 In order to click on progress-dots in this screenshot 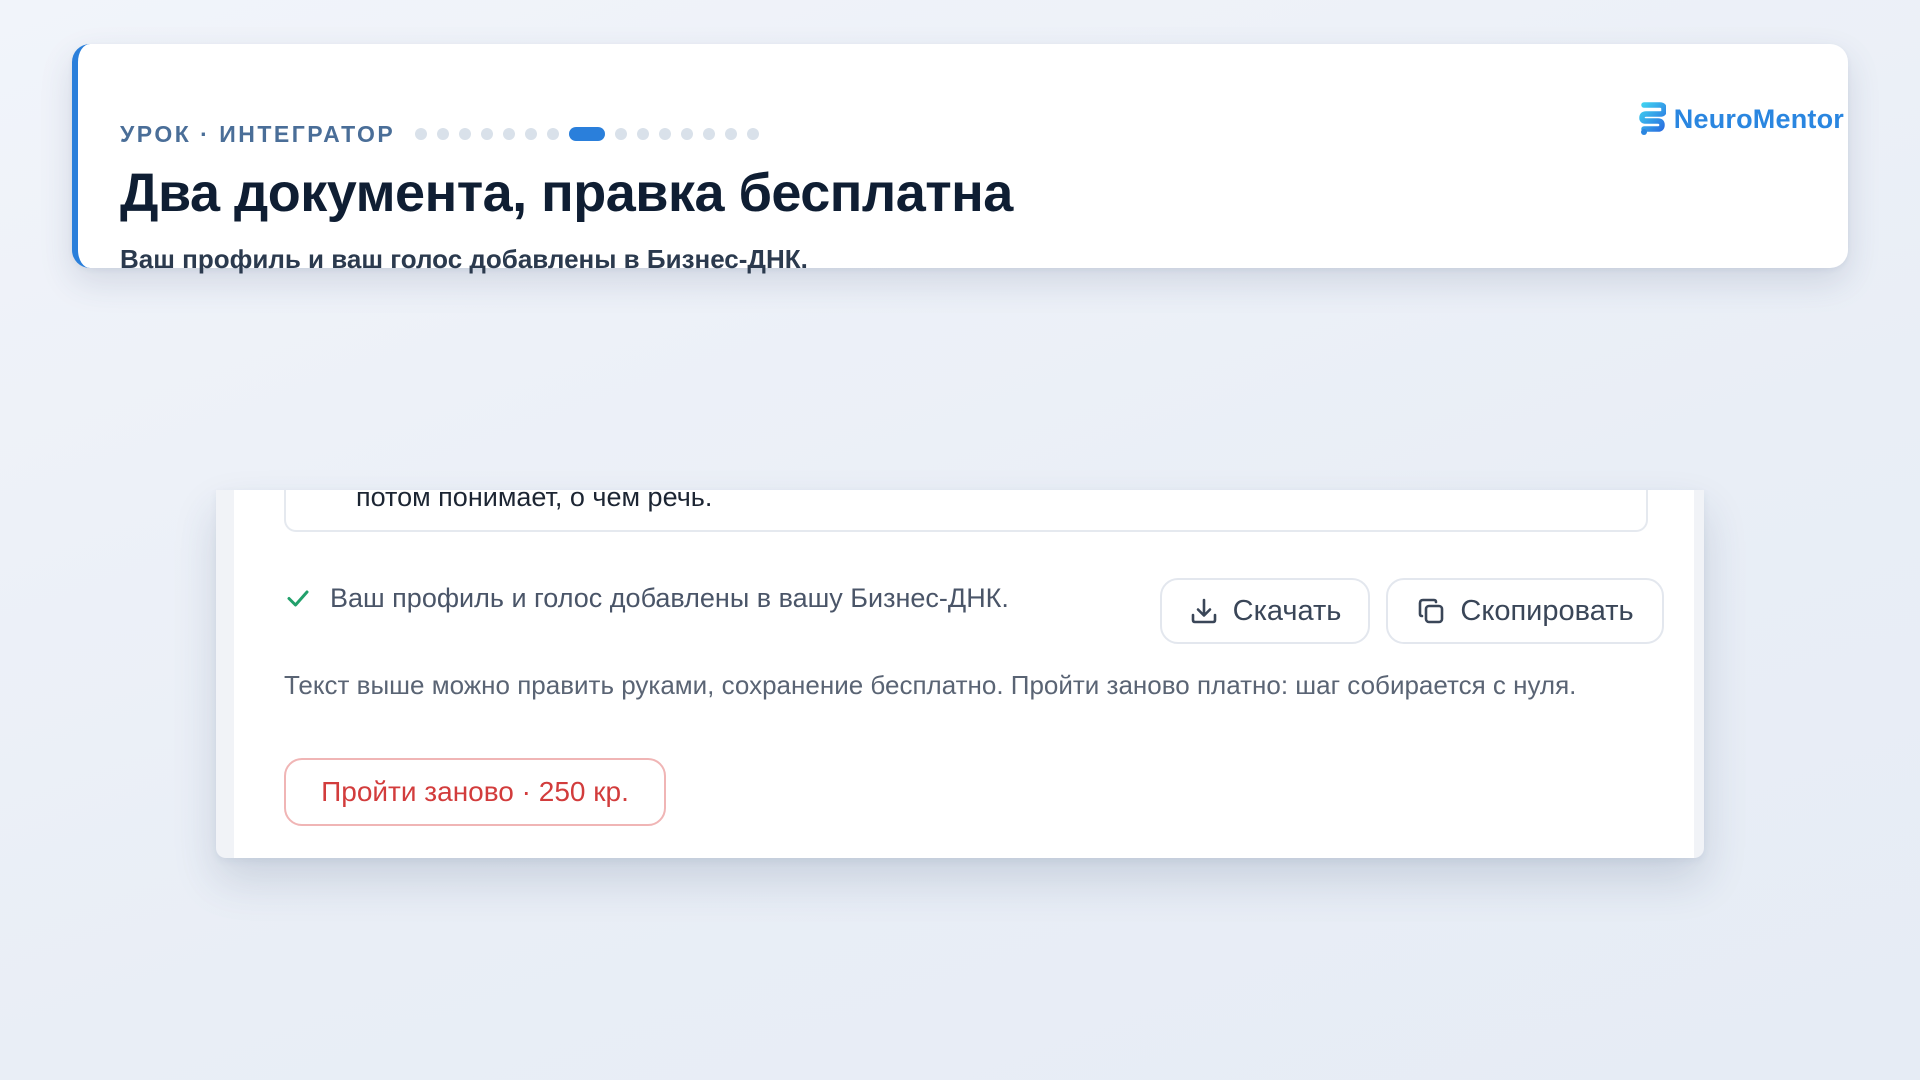, I will do `click(592, 134)`.